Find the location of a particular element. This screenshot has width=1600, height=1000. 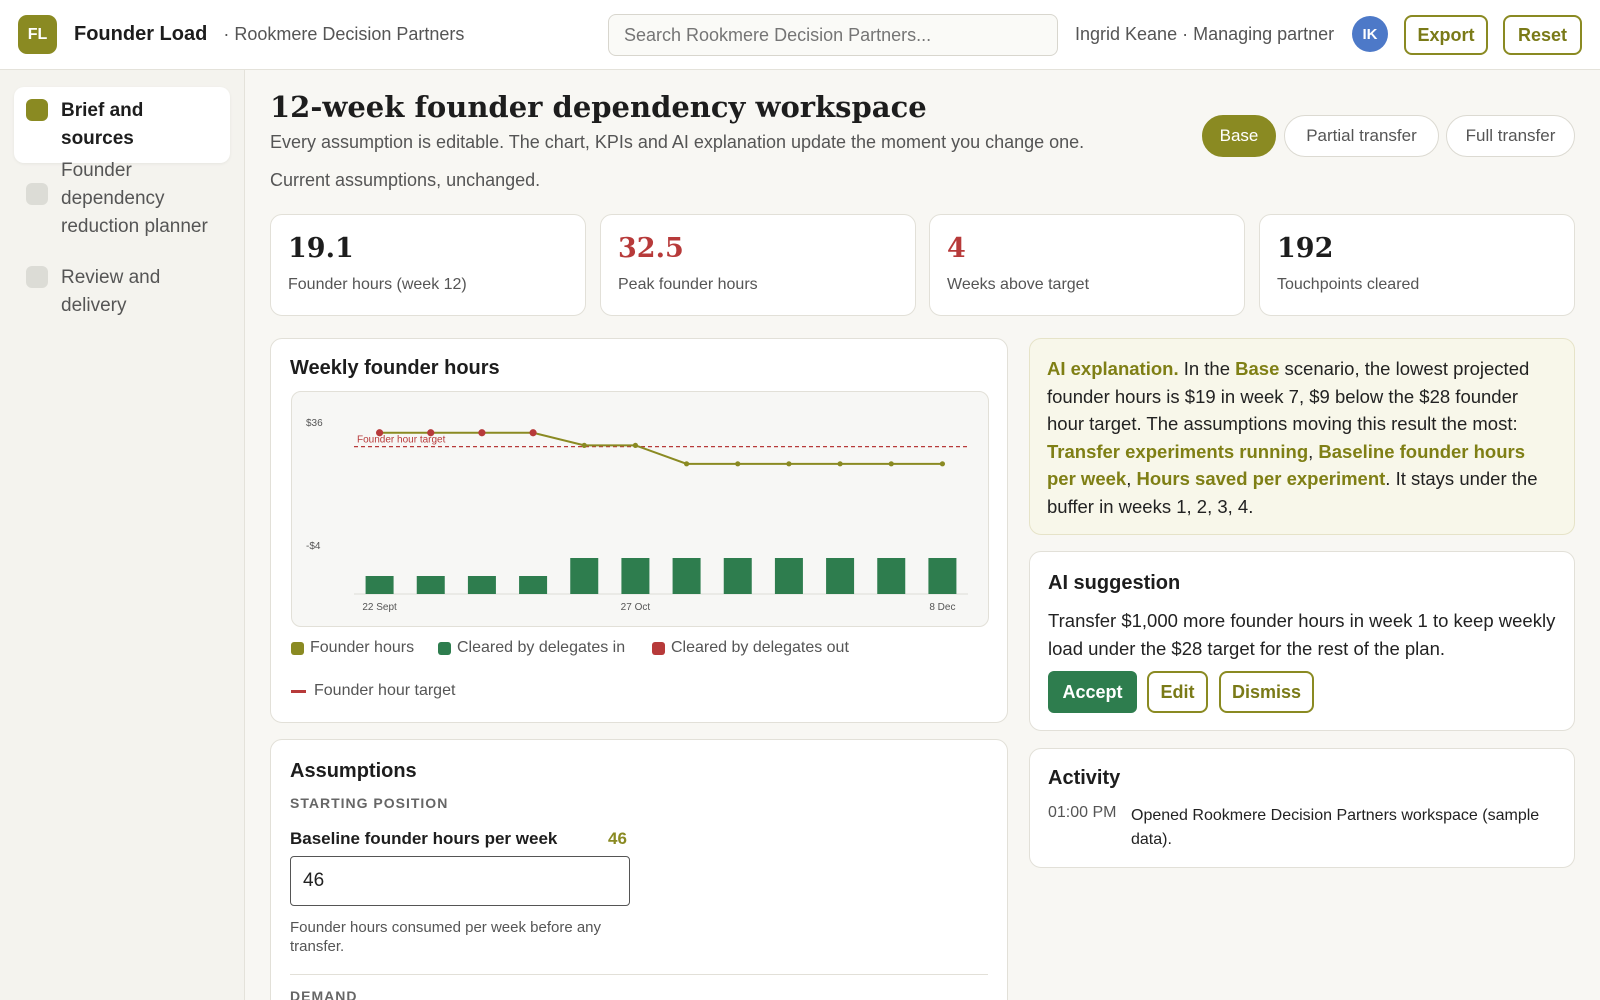

section-starting-position: STARTING POSITION is located at coordinates (369, 803).